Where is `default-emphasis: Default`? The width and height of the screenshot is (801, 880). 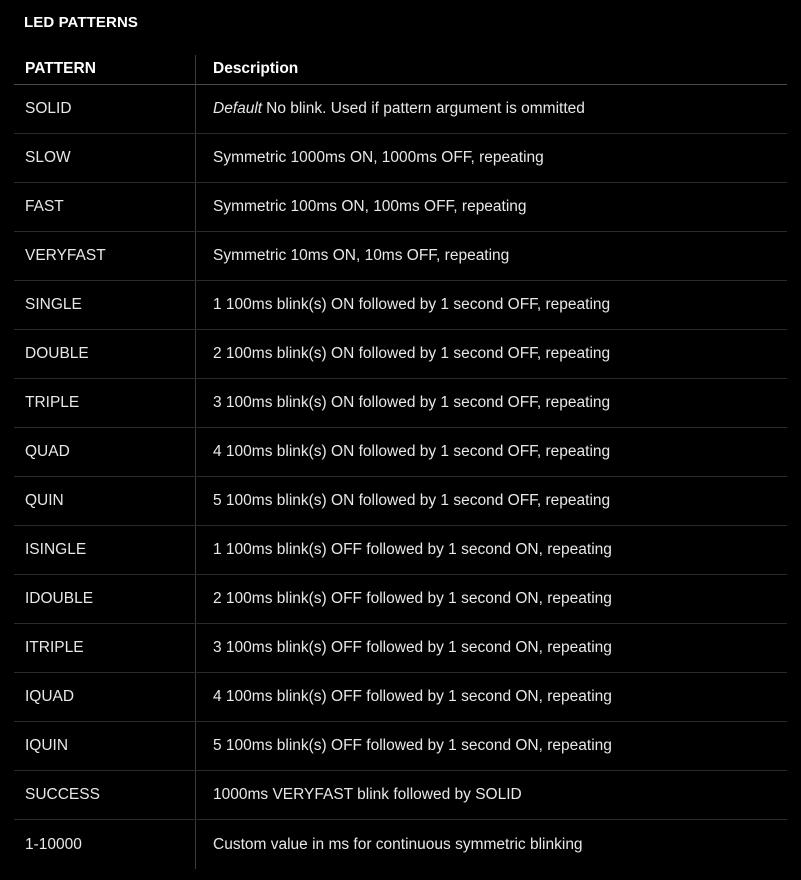
default-emphasis: Default is located at coordinates (238, 108).